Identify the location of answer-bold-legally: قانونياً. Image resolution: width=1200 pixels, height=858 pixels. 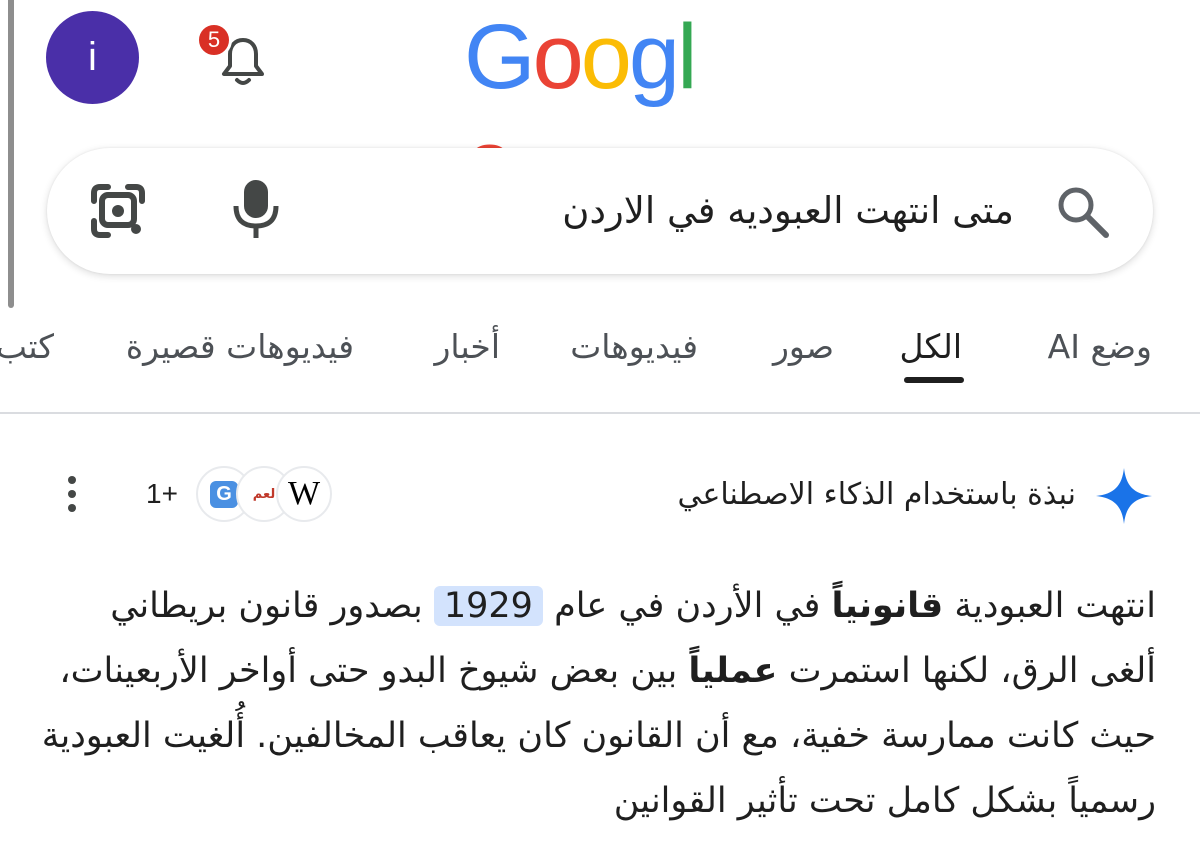
(887, 606).